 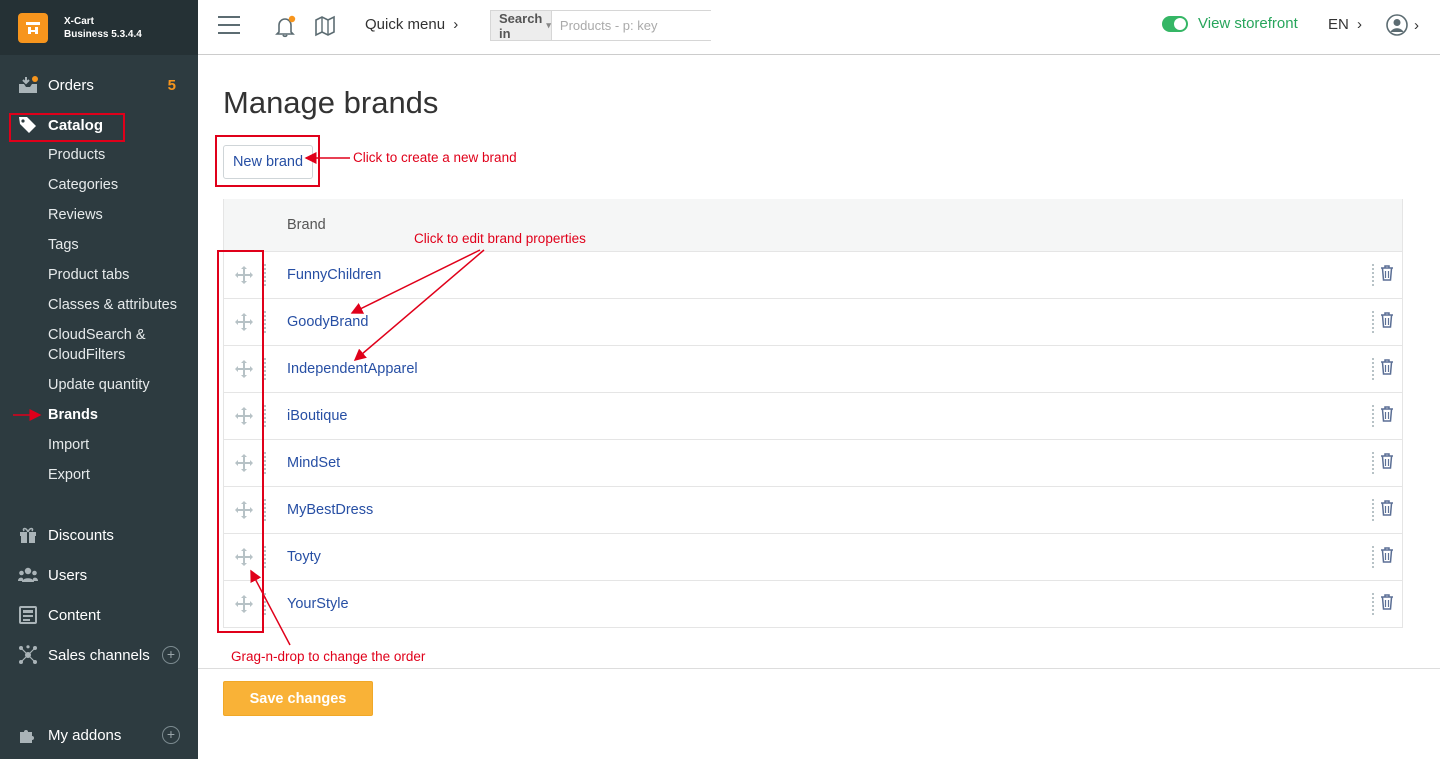 I want to click on quick-menu-label: Quick menu, so click(x=405, y=24).